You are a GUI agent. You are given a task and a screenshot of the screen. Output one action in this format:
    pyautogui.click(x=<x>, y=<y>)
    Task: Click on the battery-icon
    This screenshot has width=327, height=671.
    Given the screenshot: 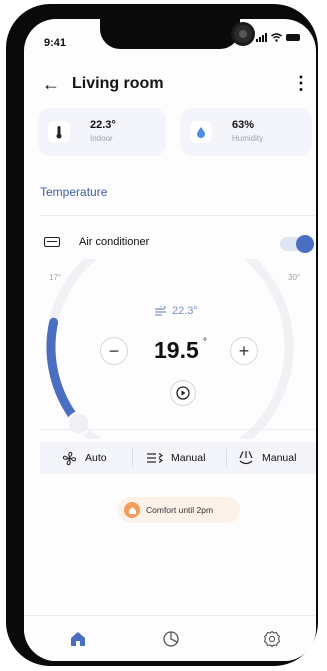 What is the action you would take?
    pyautogui.click(x=293, y=37)
    